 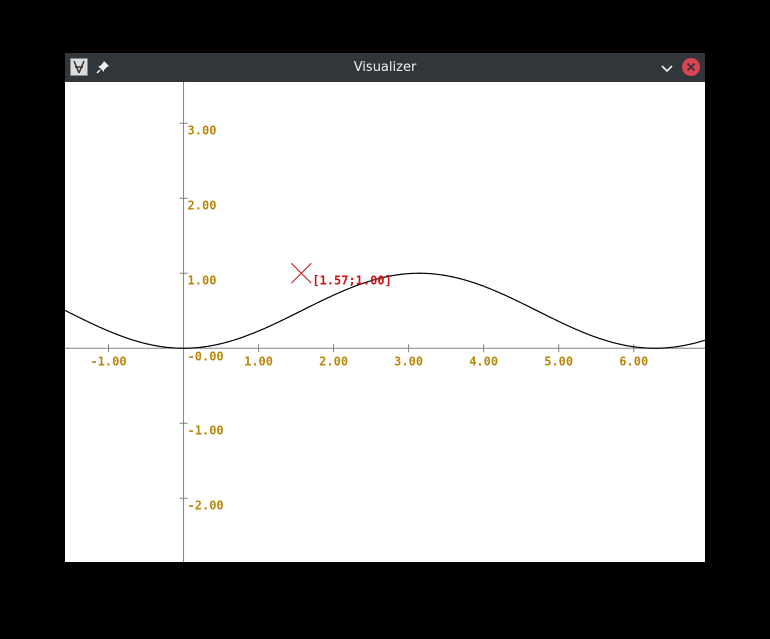 I want to click on y-tick-label: 2.00, so click(x=202, y=205).